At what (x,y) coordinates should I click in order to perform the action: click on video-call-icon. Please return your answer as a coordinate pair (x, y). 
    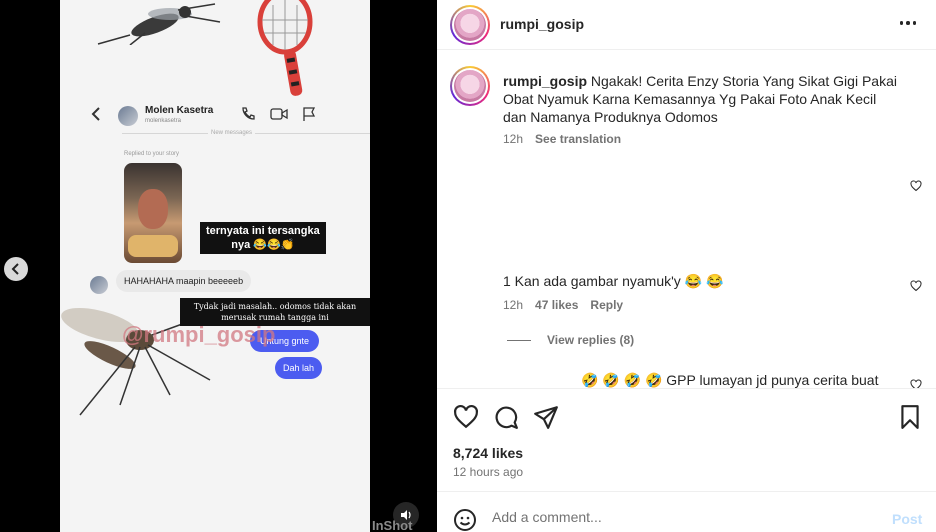
    Looking at the image, I should click on (279, 114).